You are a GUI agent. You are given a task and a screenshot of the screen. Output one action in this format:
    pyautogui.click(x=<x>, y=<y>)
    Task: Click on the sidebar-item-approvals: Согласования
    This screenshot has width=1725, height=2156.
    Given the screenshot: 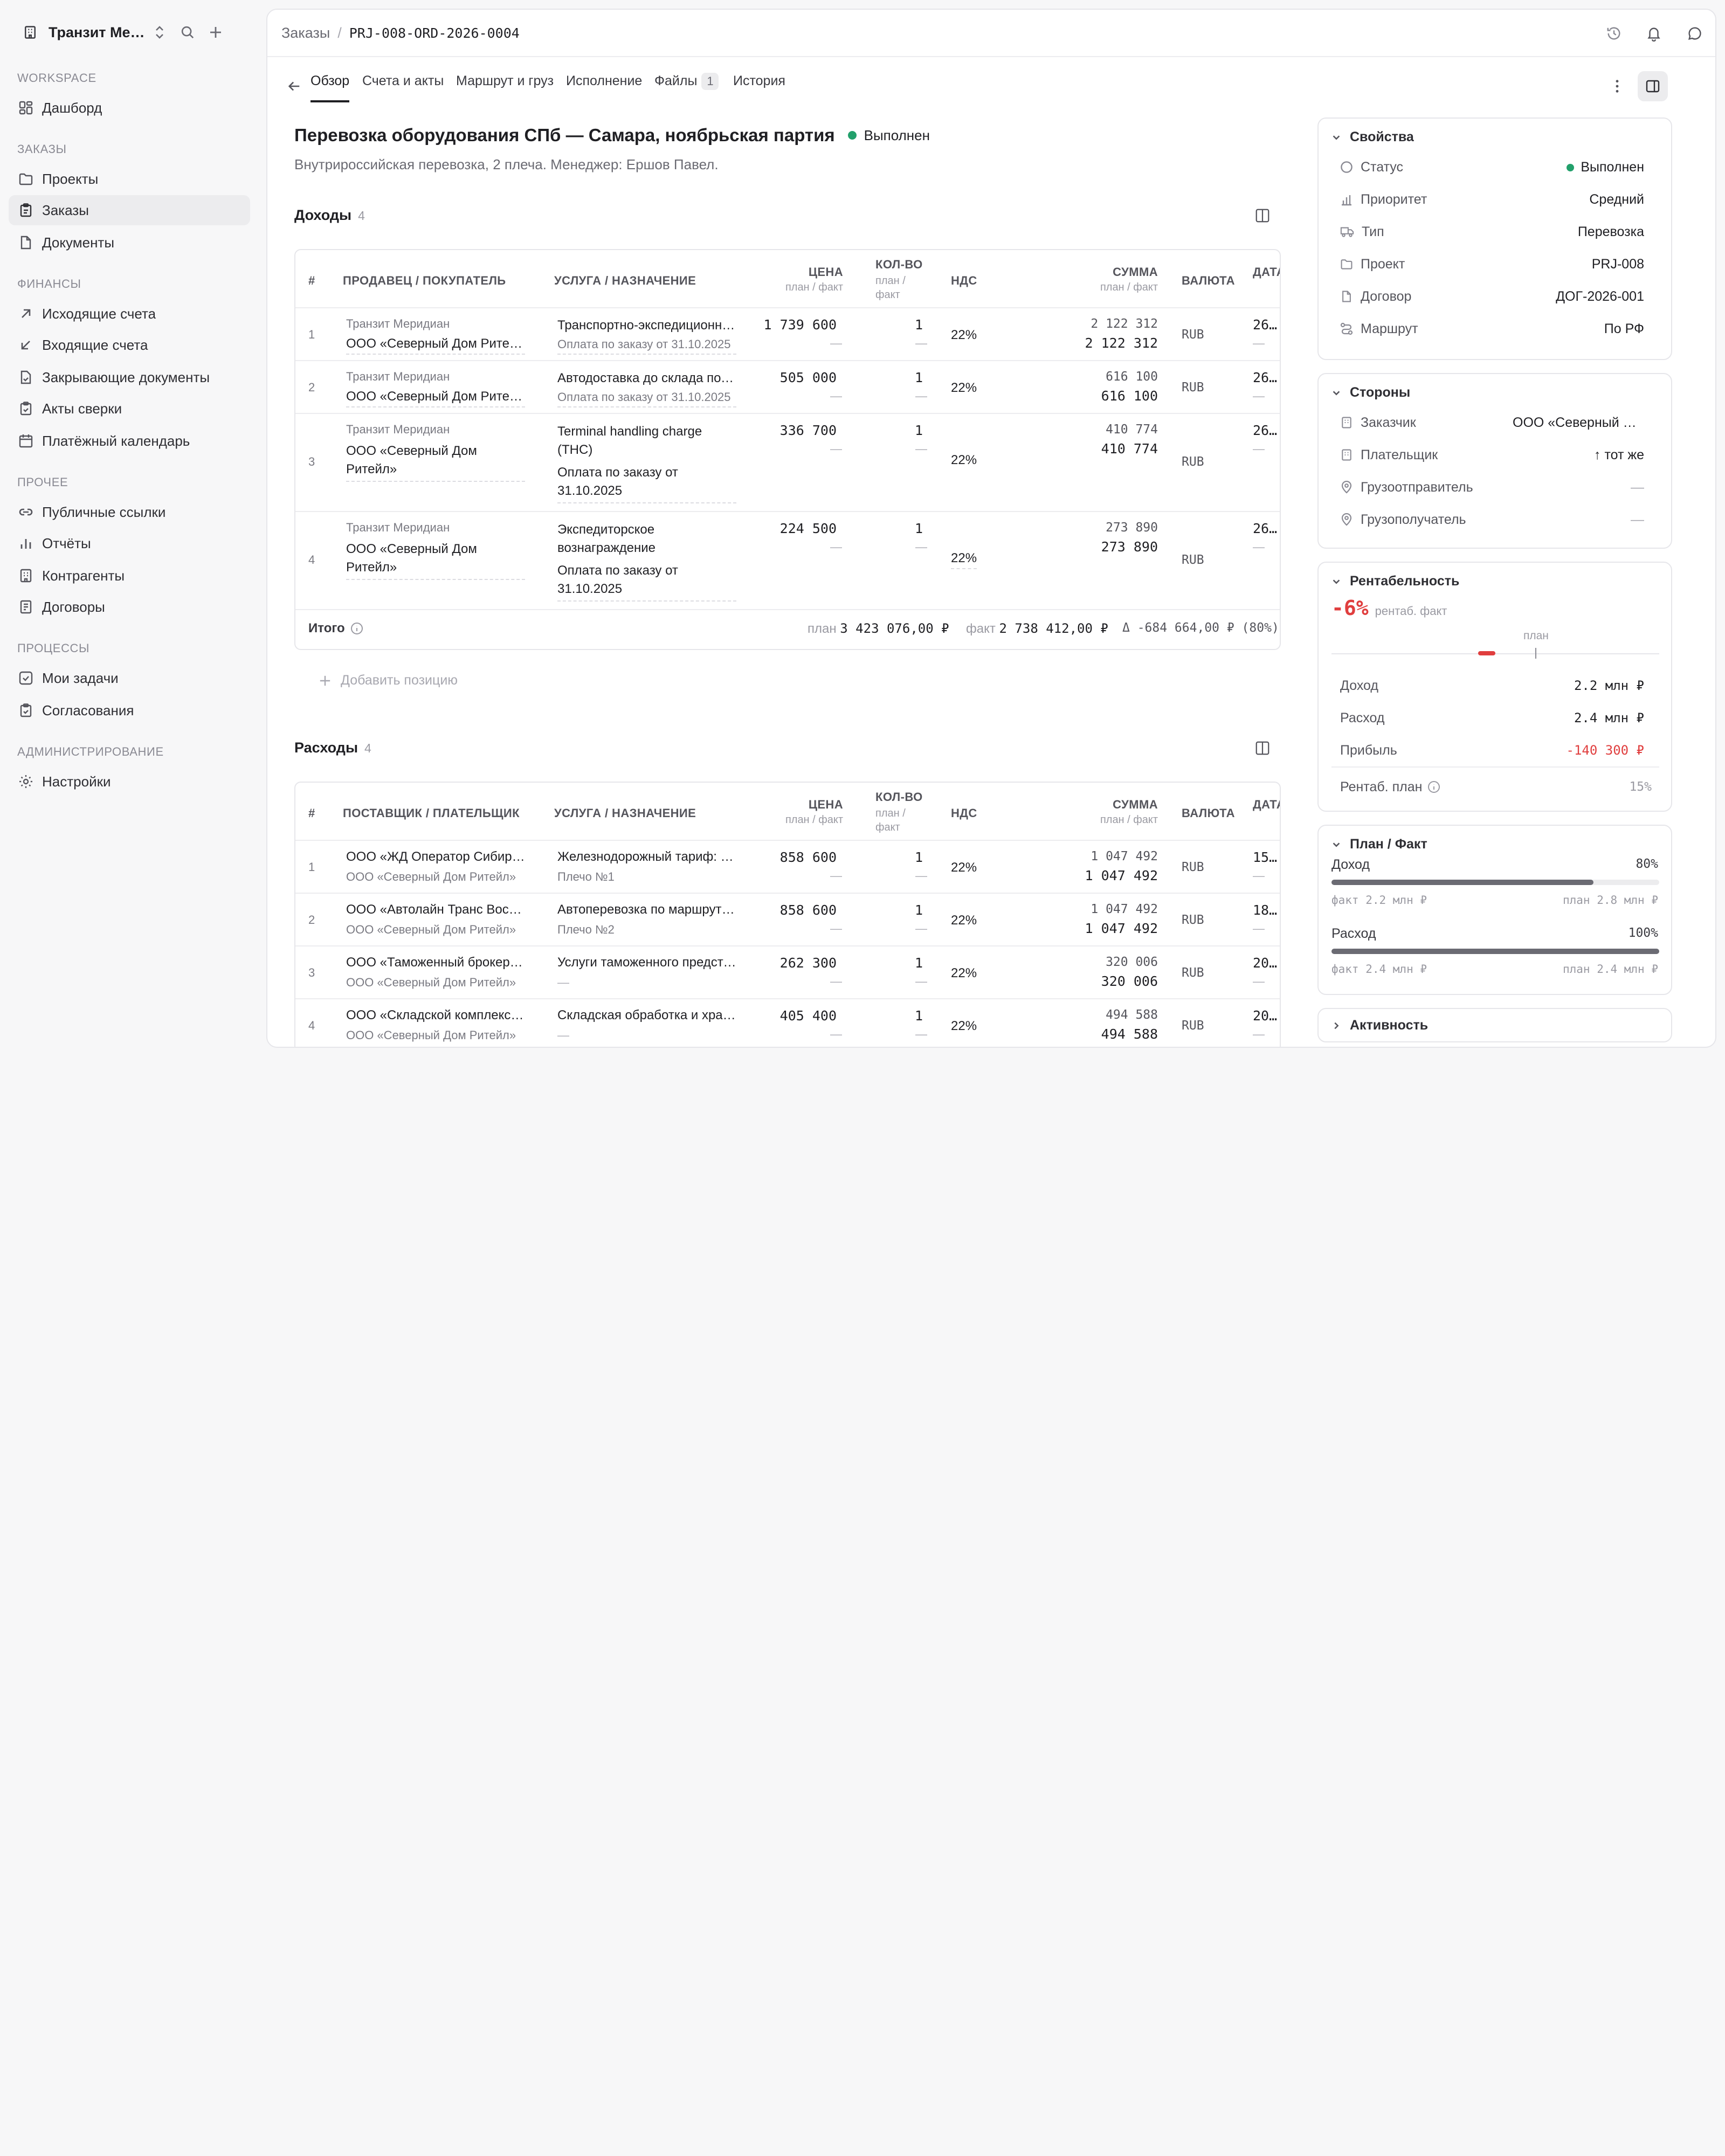 What is the action you would take?
    pyautogui.click(x=129, y=710)
    